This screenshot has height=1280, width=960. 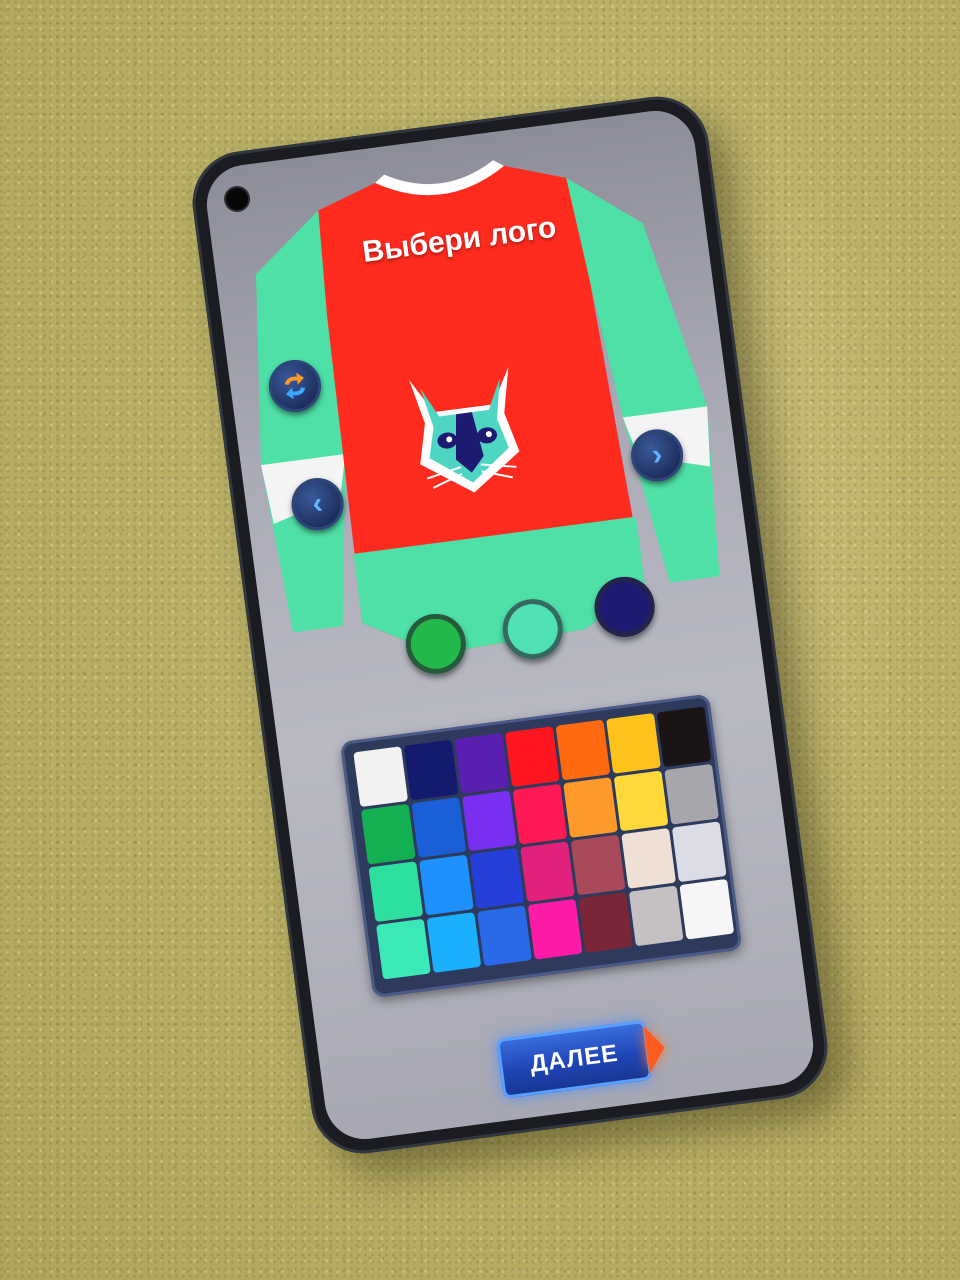 I want to click on palette-grid, so click(x=544, y=843).